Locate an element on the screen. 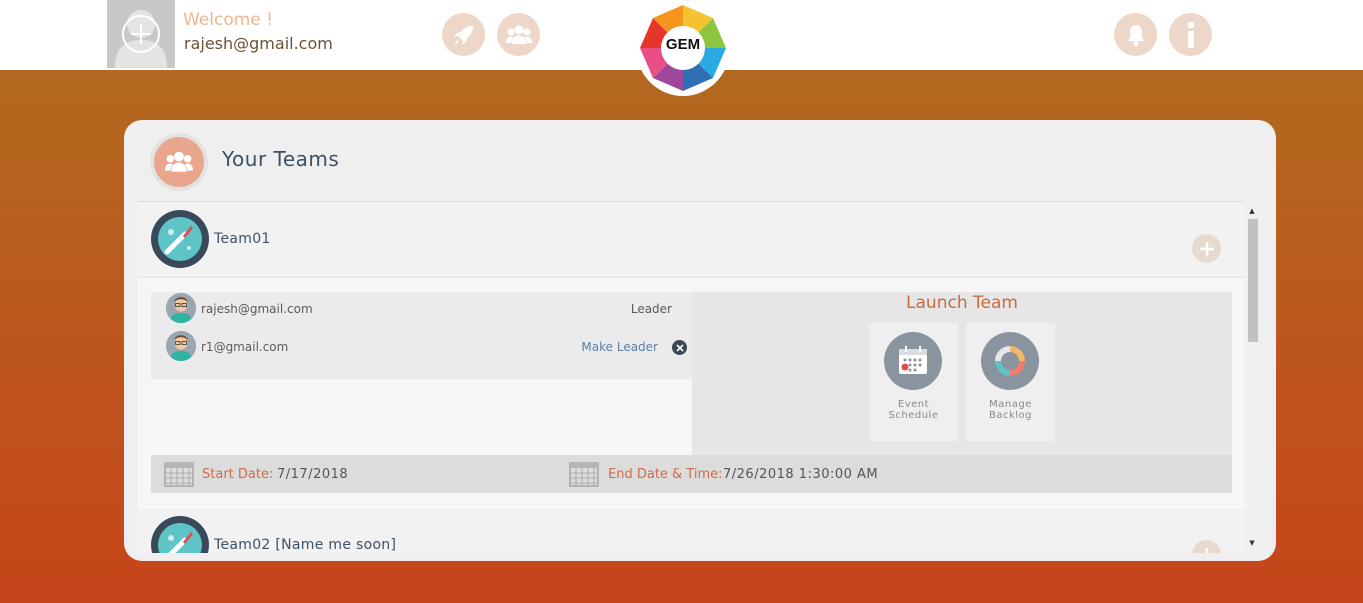 The width and height of the screenshot is (1363, 603). scroll-up-arrow-icon: ▲ is located at coordinates (1252, 211).